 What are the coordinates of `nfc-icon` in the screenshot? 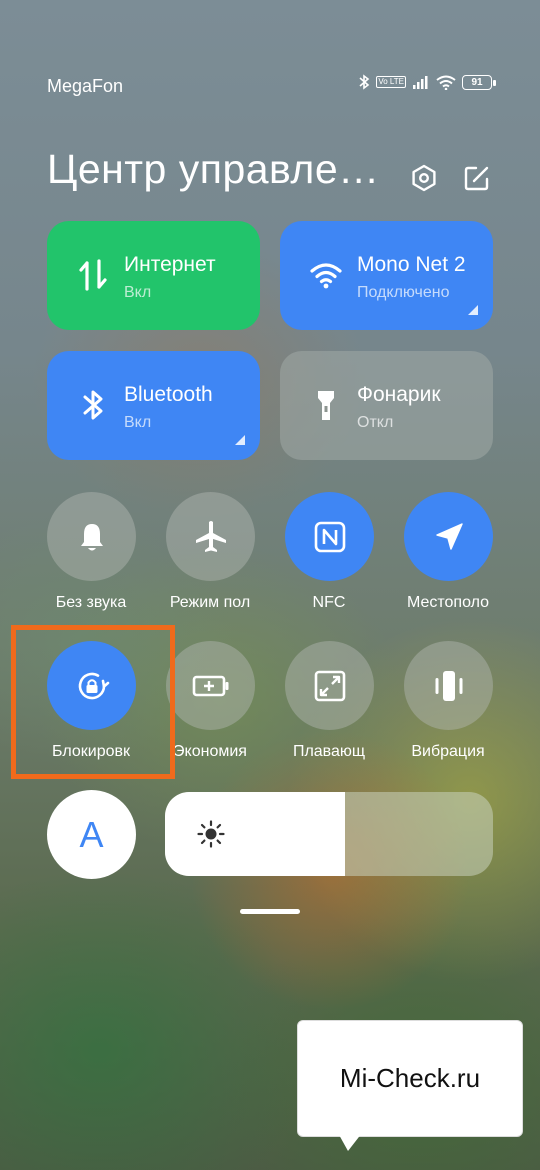 It's located at (329, 536).